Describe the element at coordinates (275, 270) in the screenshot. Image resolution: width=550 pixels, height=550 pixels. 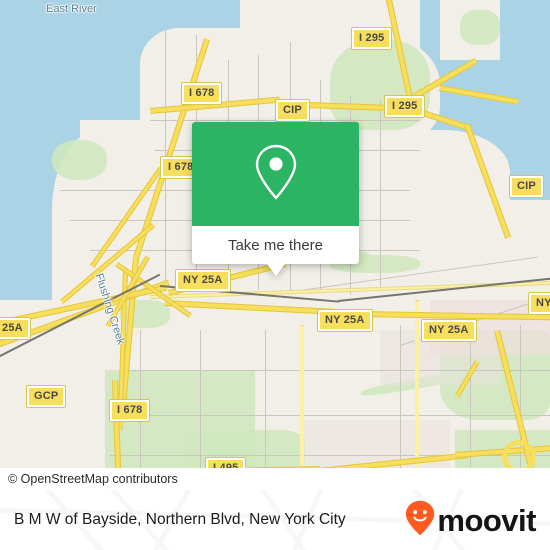
I see `popup-pointer` at that location.